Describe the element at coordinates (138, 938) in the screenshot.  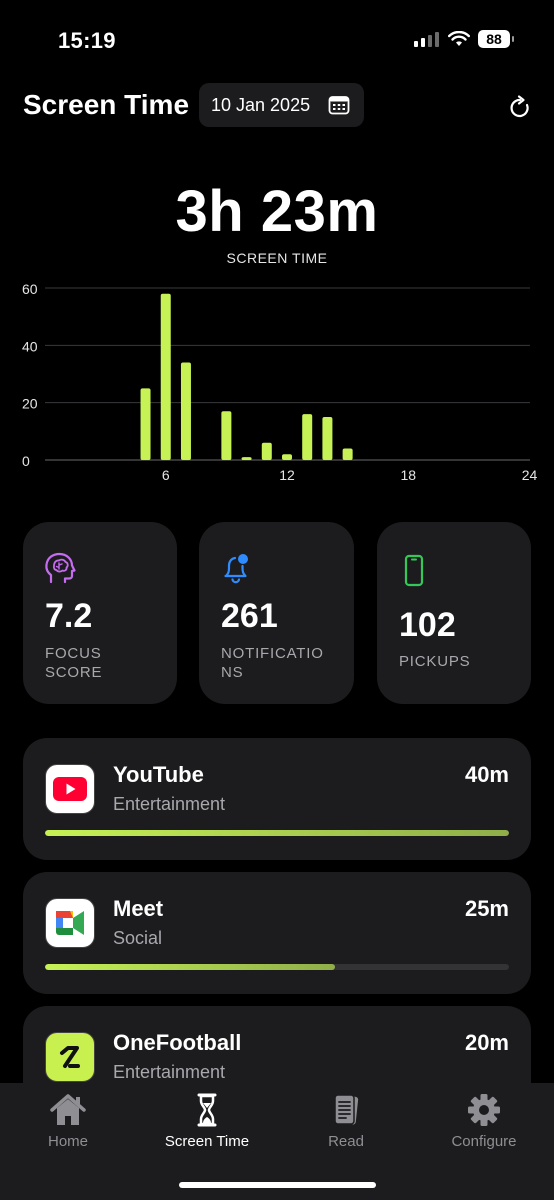
I see `app-category: Social` at that location.